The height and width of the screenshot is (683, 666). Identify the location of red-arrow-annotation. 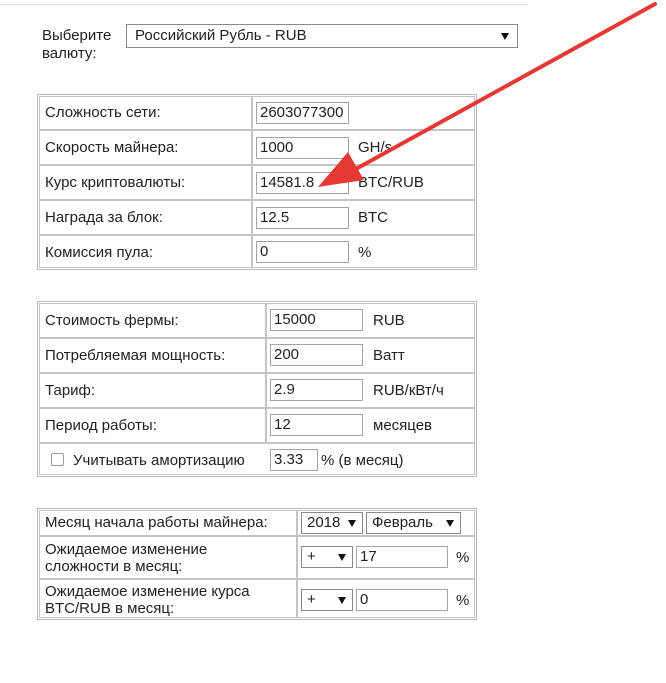
(487, 94).